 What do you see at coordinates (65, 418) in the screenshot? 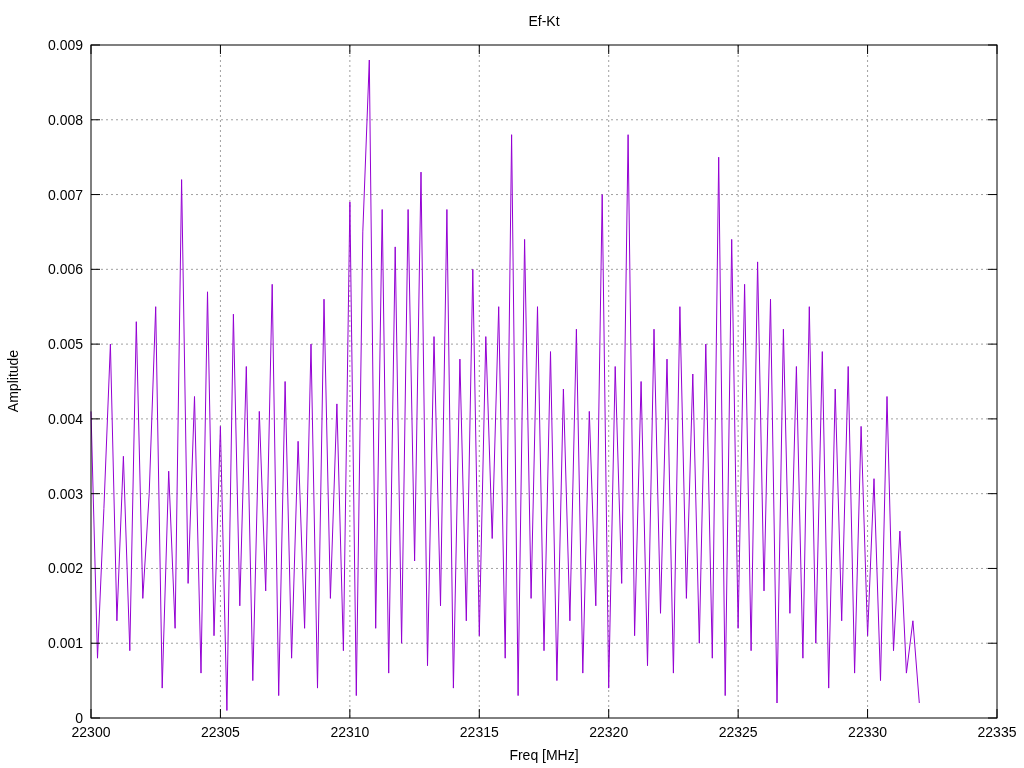
I see `tick-label: 0.004` at bounding box center [65, 418].